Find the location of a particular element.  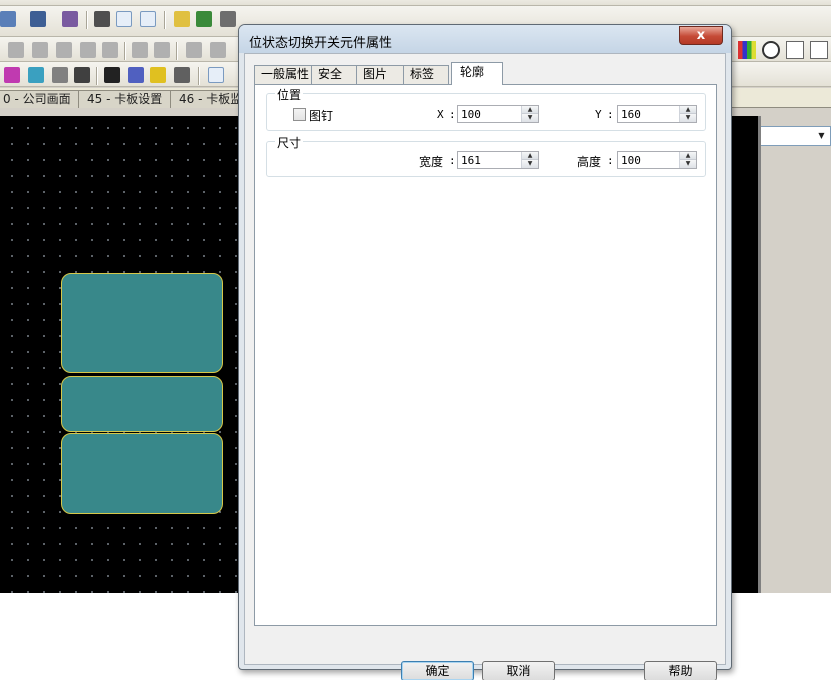

align-right-icon is located at coordinates (40, 50).